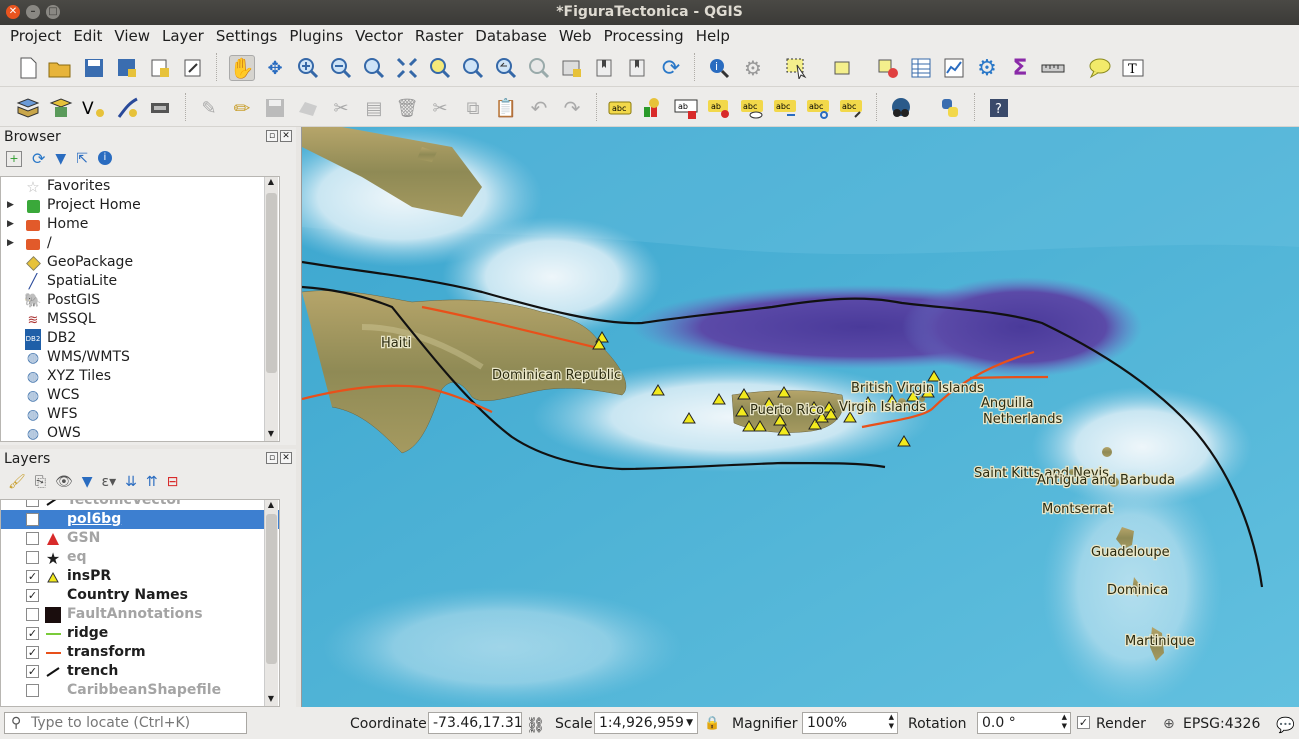 The height and width of the screenshot is (739, 1299). What do you see at coordinates (40, 482) in the screenshot?
I see `add-group-icon: ⎘` at bounding box center [40, 482].